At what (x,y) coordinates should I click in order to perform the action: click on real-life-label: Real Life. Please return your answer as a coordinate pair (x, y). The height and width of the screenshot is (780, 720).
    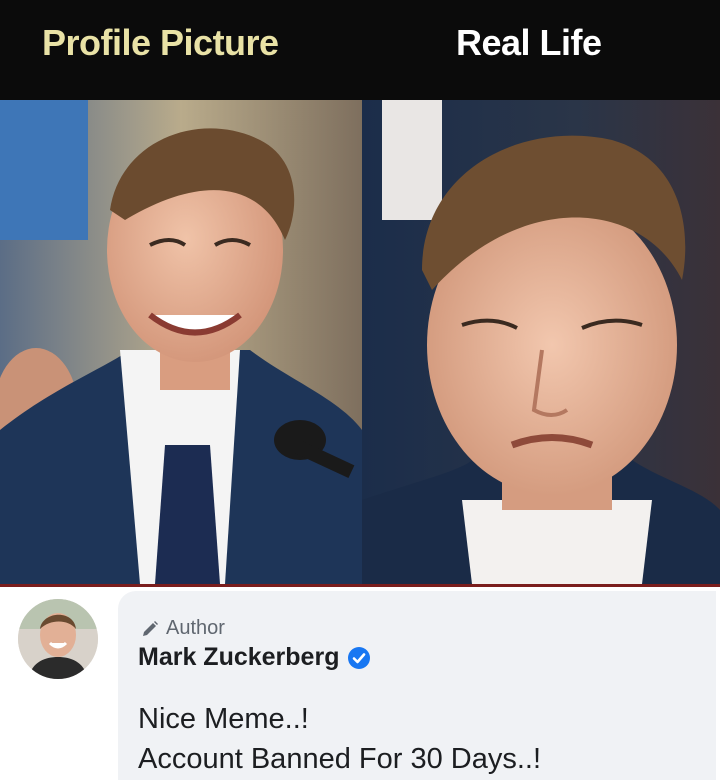
    Looking at the image, I should click on (529, 42).